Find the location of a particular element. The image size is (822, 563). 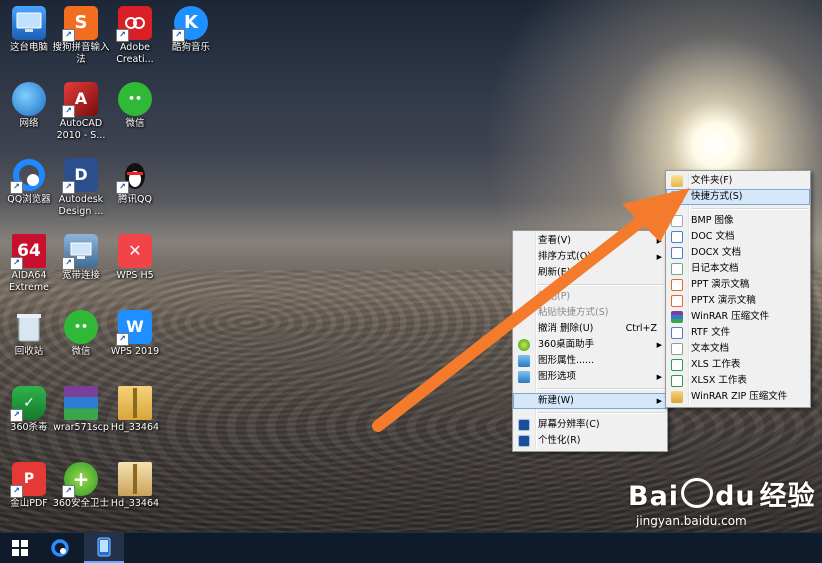

start-button is located at coordinates (20, 548).